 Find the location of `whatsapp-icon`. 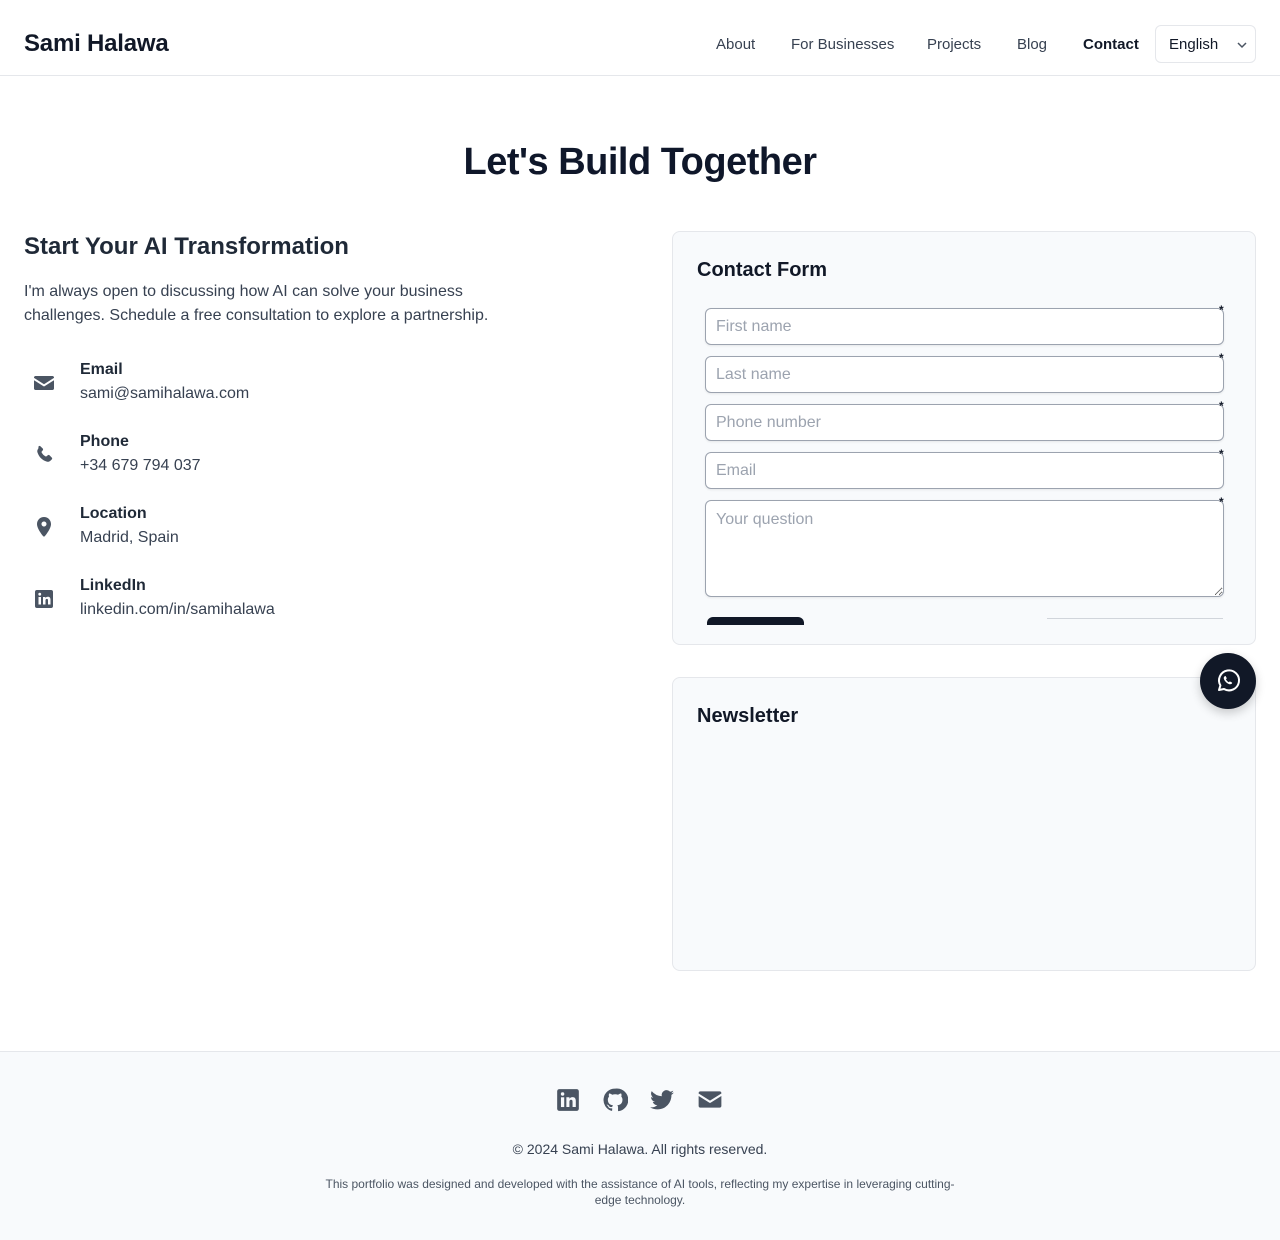

whatsapp-icon is located at coordinates (1229, 680).